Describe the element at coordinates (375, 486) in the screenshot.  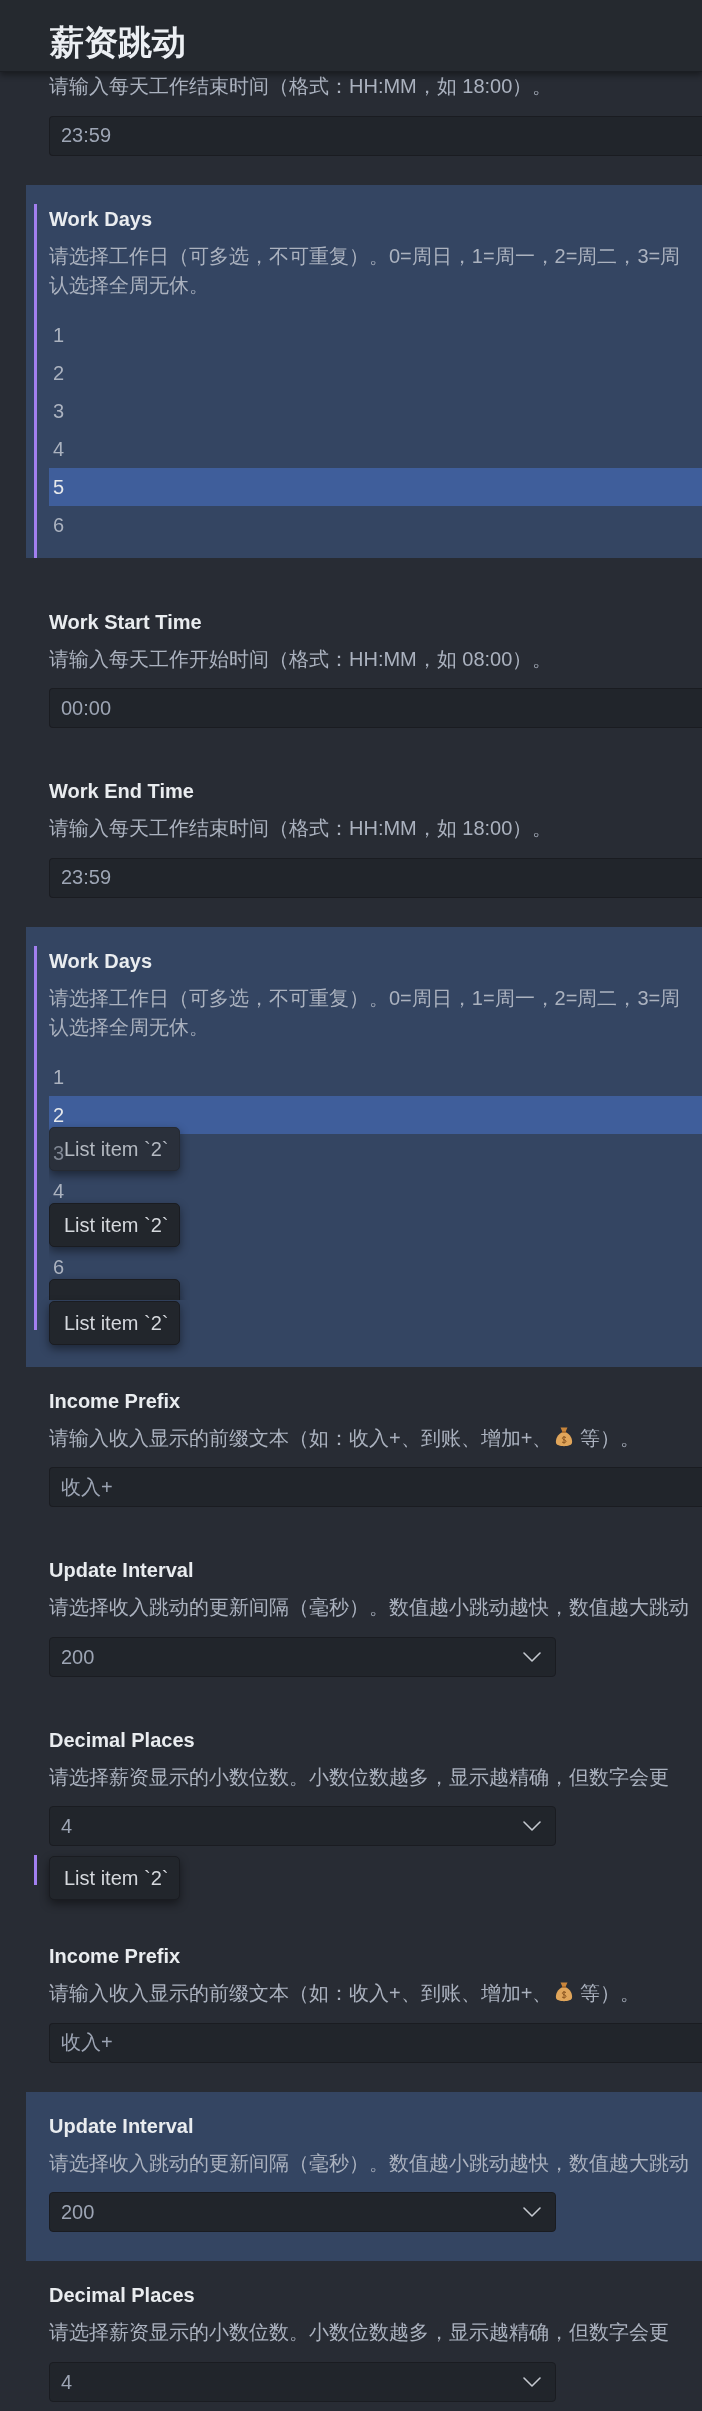
I see `list-option: 5` at that location.